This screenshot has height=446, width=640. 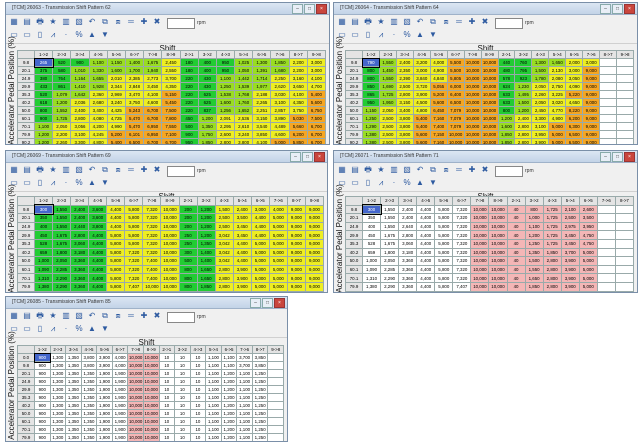 I want to click on table-cell: 2,200, so click(x=62, y=134).